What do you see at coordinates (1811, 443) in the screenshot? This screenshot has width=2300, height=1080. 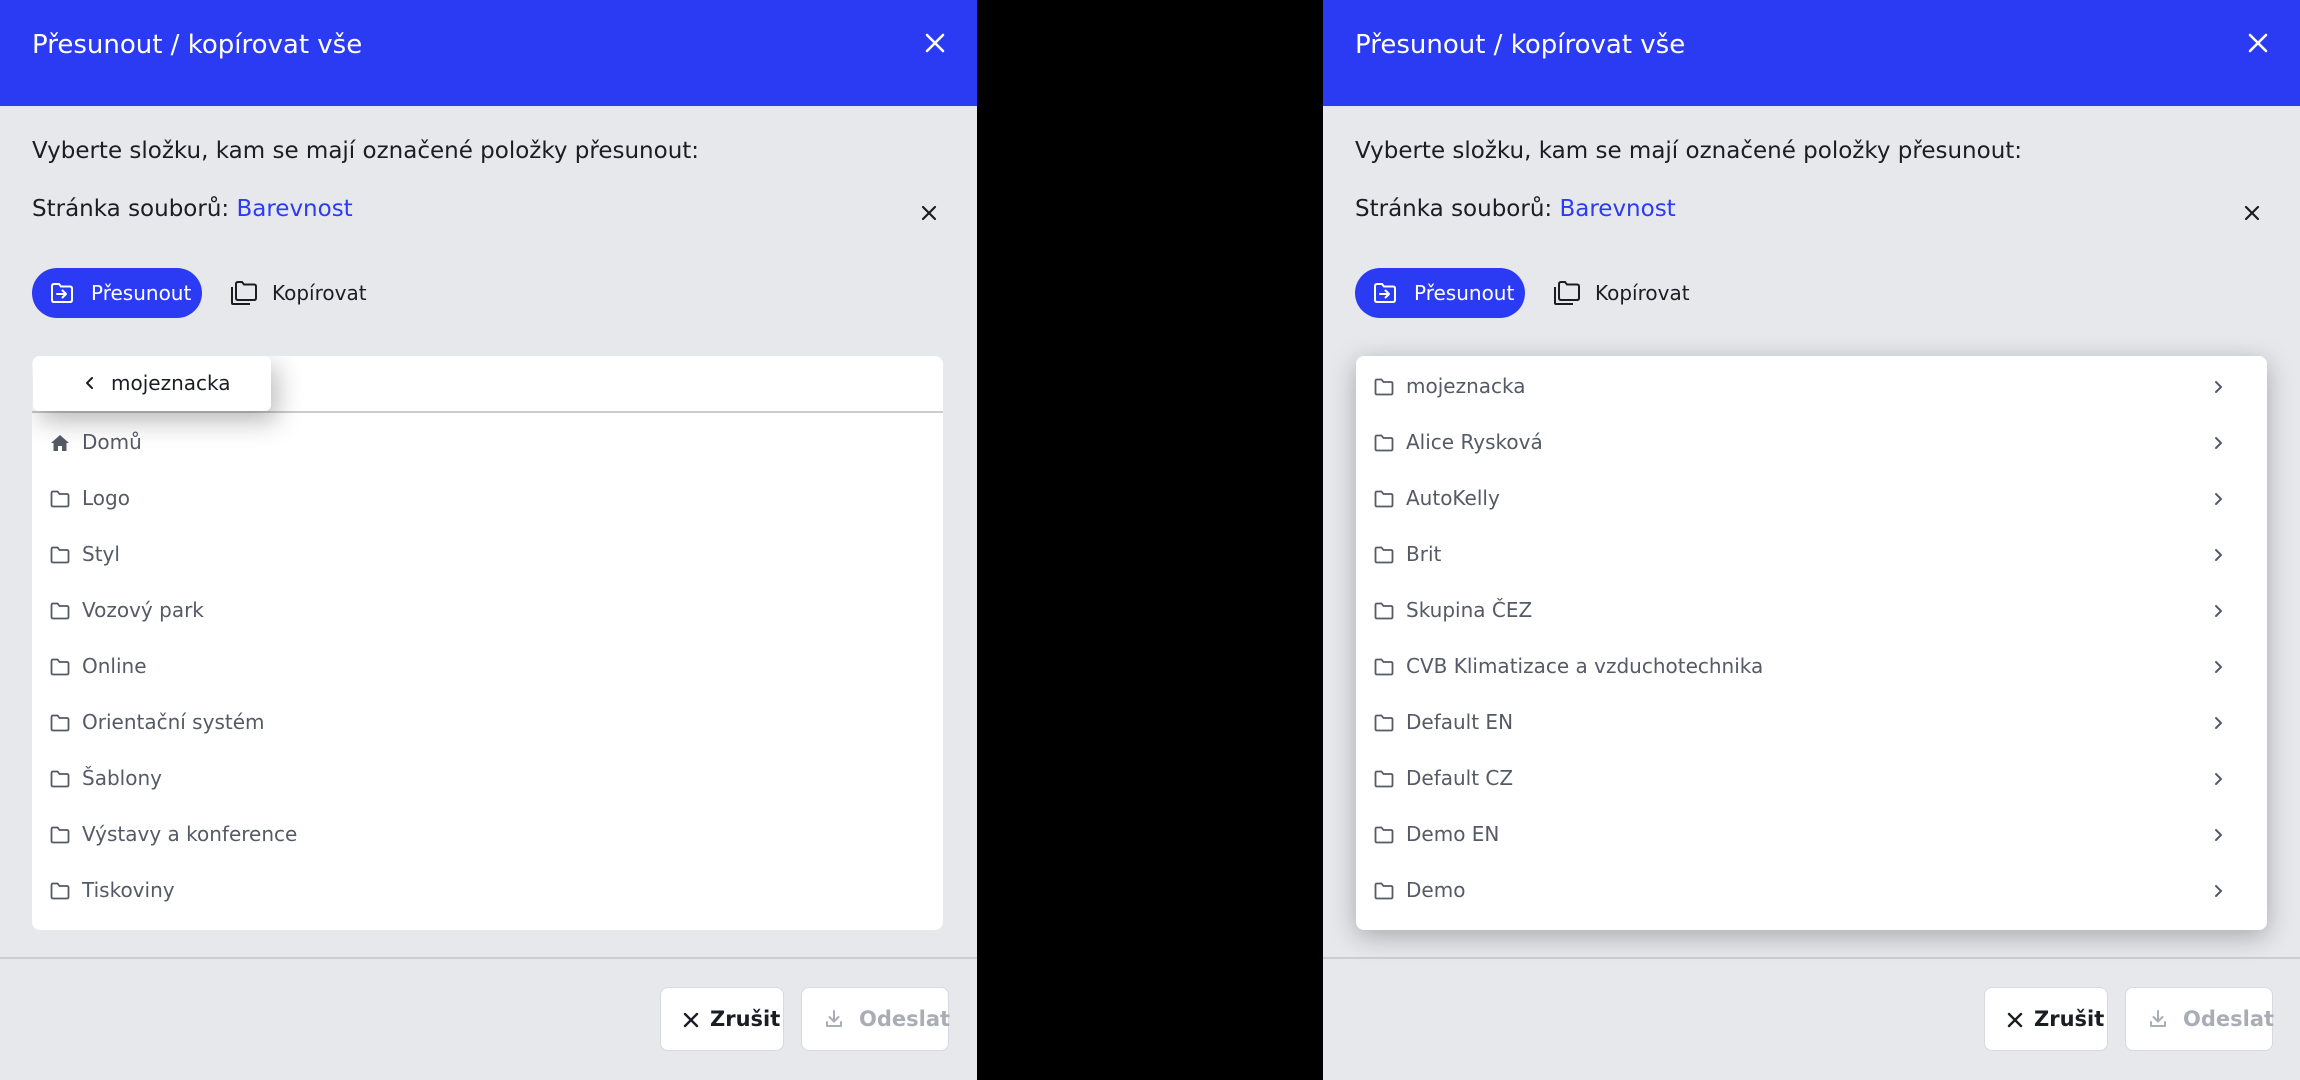 I see `folder-item: Alice Rysková` at bounding box center [1811, 443].